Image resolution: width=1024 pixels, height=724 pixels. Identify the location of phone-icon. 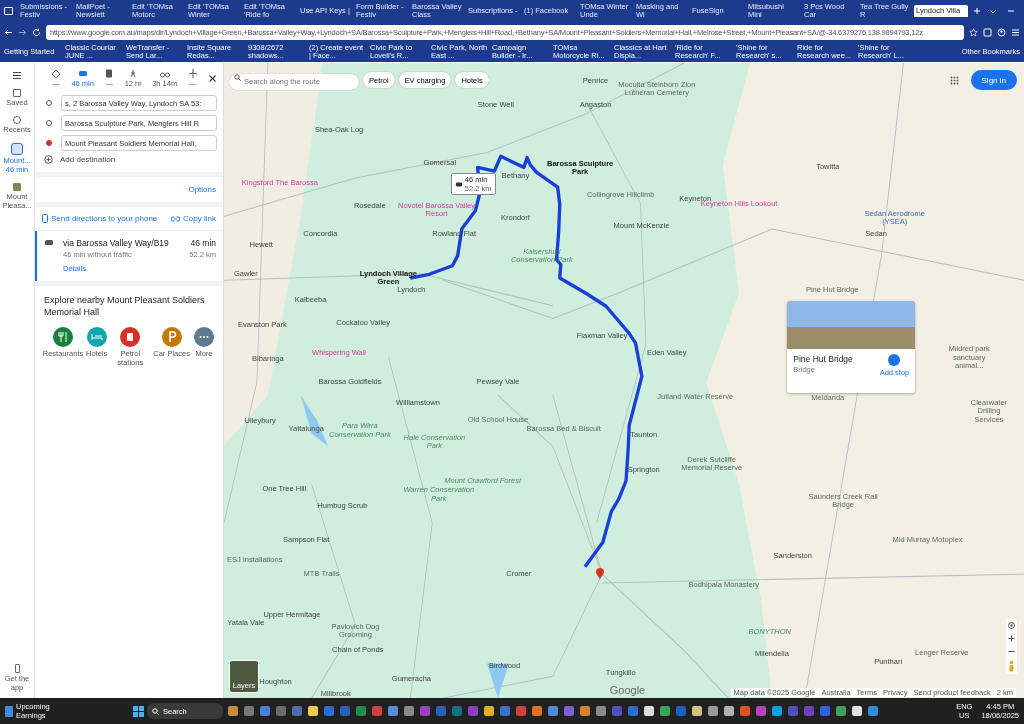
(45, 218).